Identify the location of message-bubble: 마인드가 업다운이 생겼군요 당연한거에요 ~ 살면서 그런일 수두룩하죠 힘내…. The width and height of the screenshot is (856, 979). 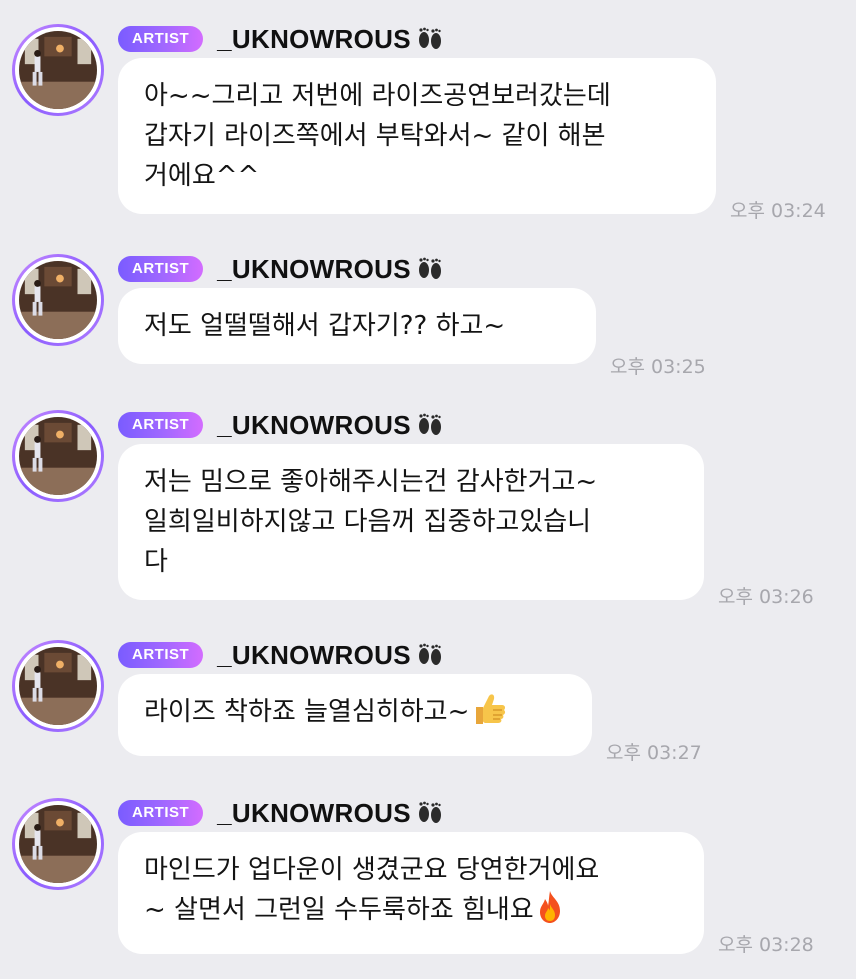
(411, 893).